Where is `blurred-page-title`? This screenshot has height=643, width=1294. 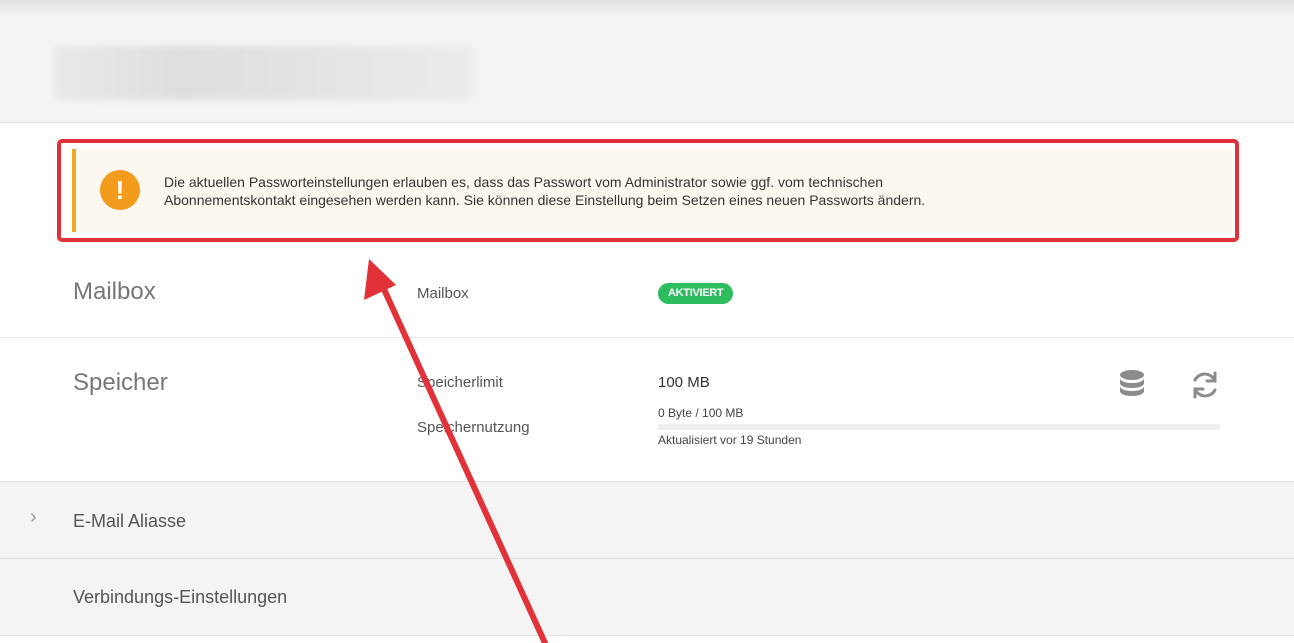 blurred-page-title is located at coordinates (264, 73).